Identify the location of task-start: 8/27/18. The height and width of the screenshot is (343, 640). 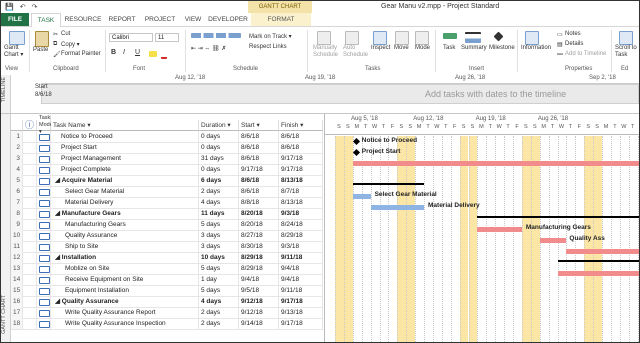
(259, 235).